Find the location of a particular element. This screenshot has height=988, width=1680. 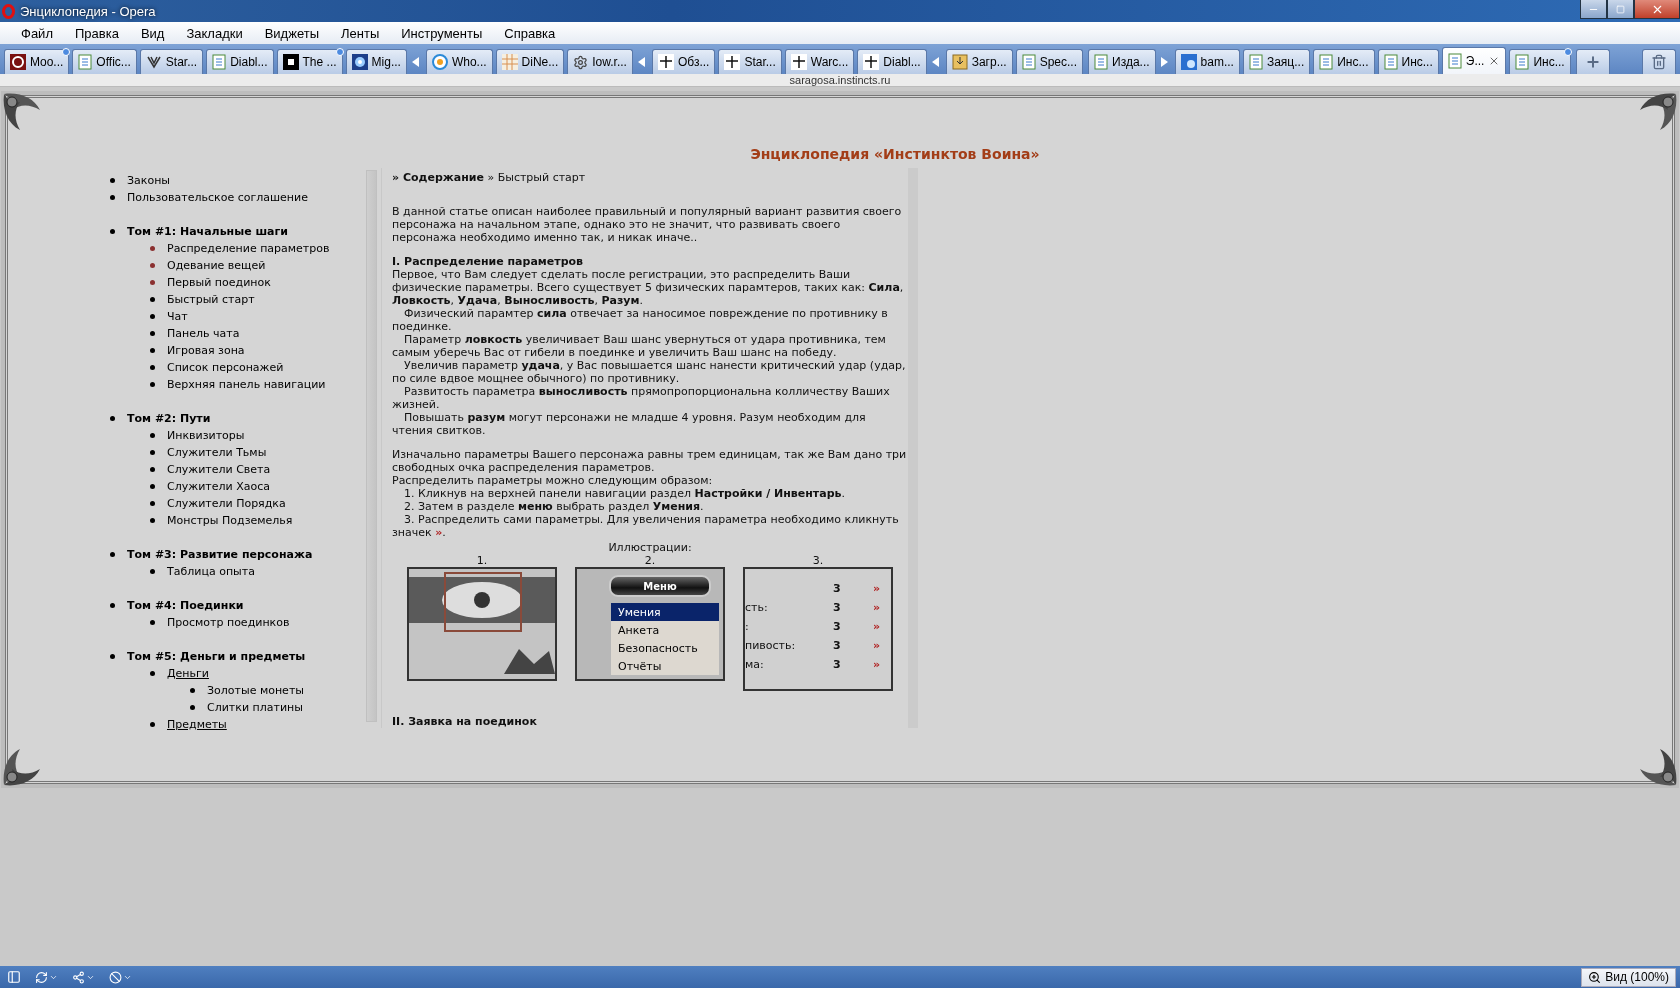

nav-item: Служители Порядка is located at coordinates (226, 503).